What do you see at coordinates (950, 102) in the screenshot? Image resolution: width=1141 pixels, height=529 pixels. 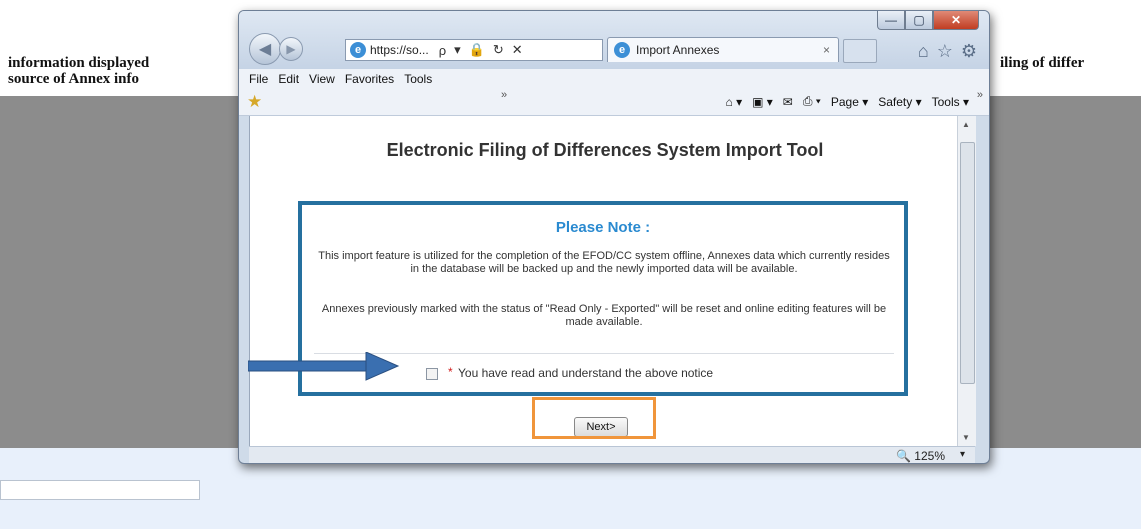 I see `tools-menu: Tools ▾` at bounding box center [950, 102].